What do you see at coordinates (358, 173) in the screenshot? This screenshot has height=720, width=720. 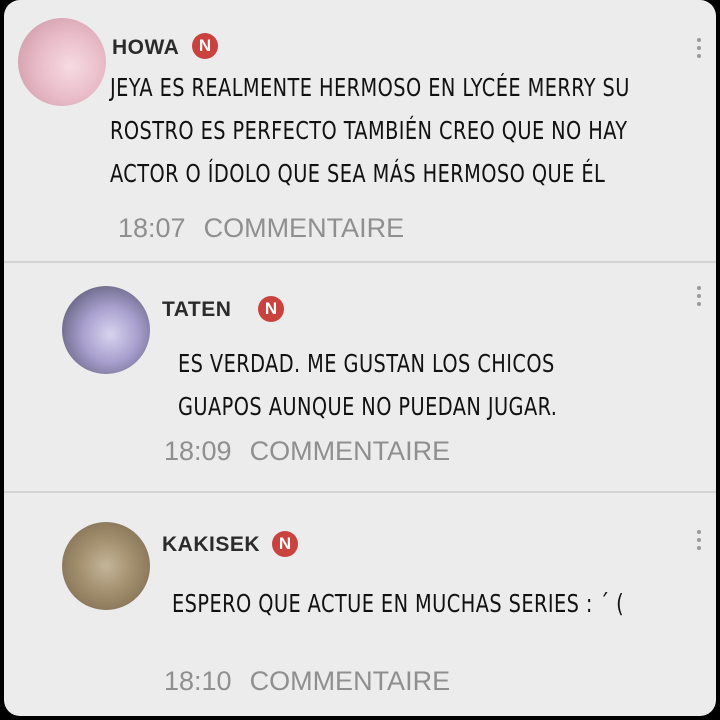 I see `comment-text-line: ACTOR O ÍDOLO QUE SEA MÁS HERMOSO QUE ÉL` at bounding box center [358, 173].